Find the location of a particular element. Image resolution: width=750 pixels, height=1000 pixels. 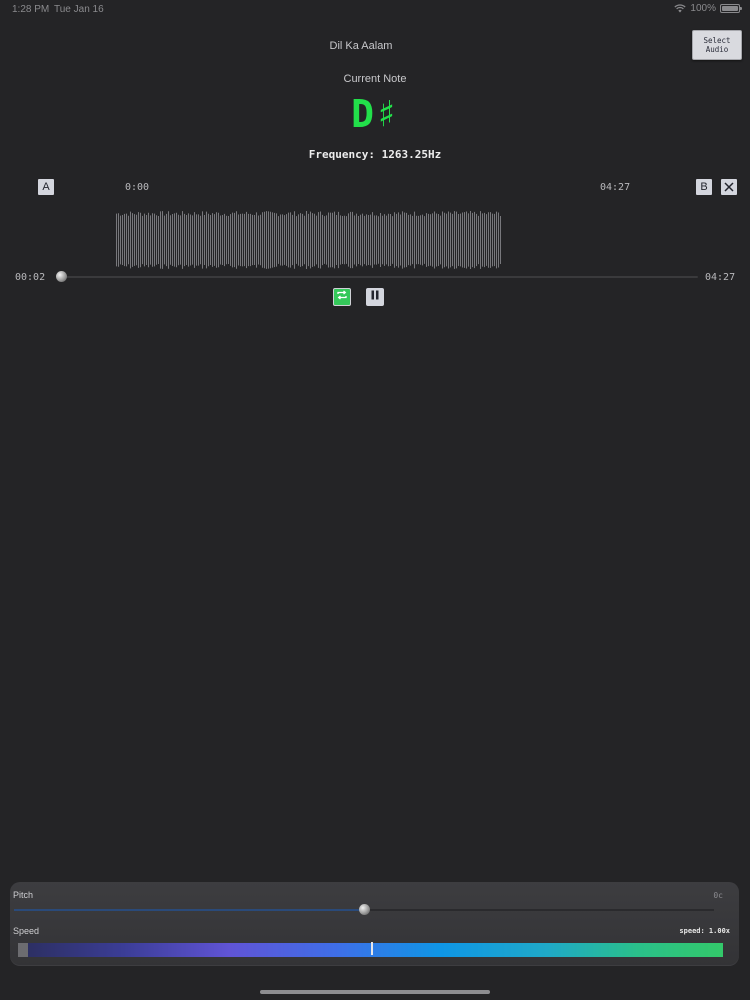

status-right: 100% is located at coordinates (708, 8).